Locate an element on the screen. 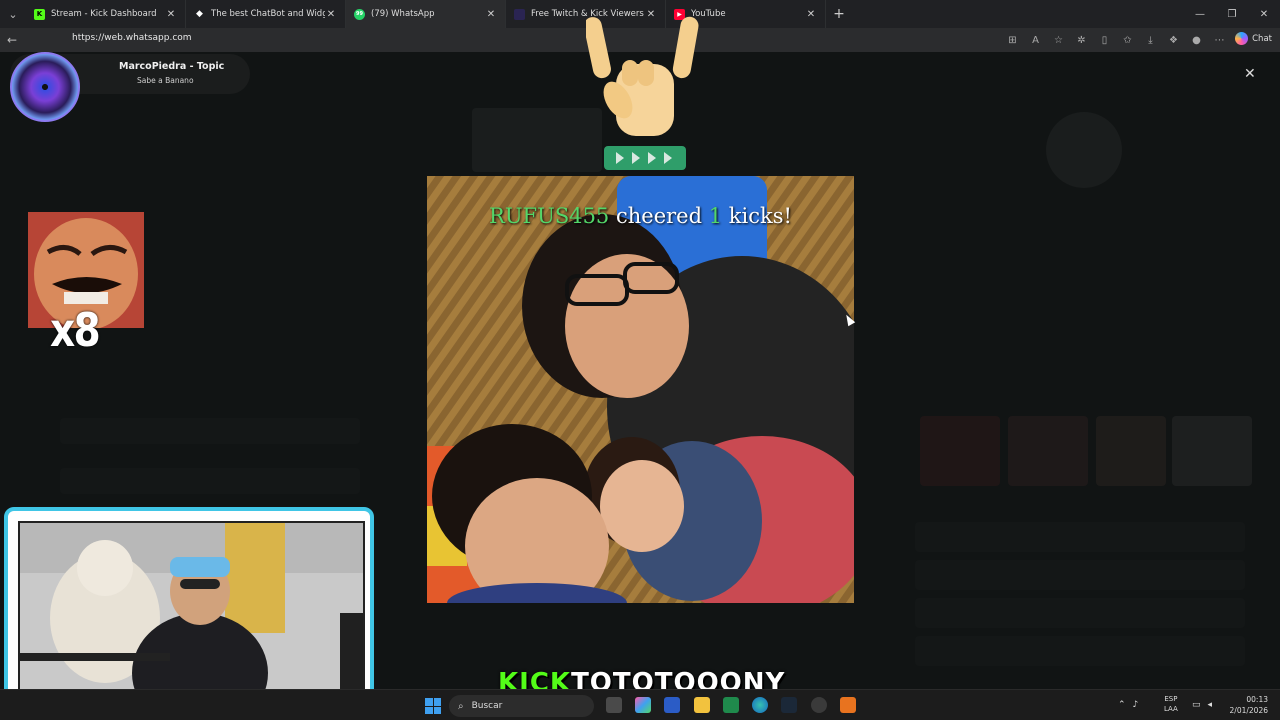  split-screen-icon: ▯ is located at coordinates (1104, 40).